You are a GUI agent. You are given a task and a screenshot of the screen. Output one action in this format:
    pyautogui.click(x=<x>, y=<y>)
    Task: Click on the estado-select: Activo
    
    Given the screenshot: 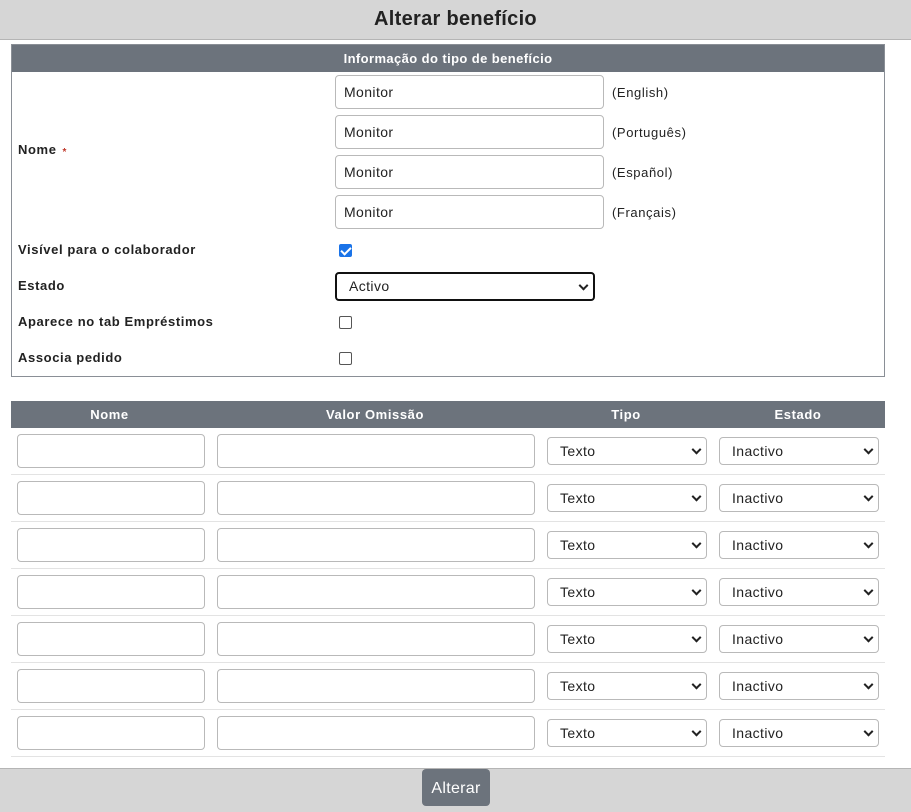 What is the action you would take?
    pyautogui.click(x=465, y=286)
    